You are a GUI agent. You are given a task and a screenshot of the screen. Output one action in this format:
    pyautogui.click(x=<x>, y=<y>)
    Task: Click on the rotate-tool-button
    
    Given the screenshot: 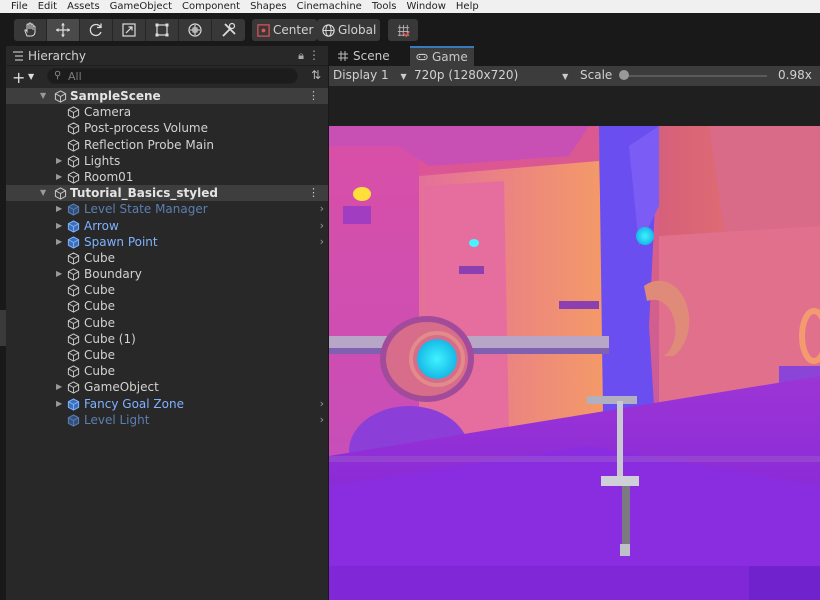 What is the action you would take?
    pyautogui.click(x=96, y=30)
    